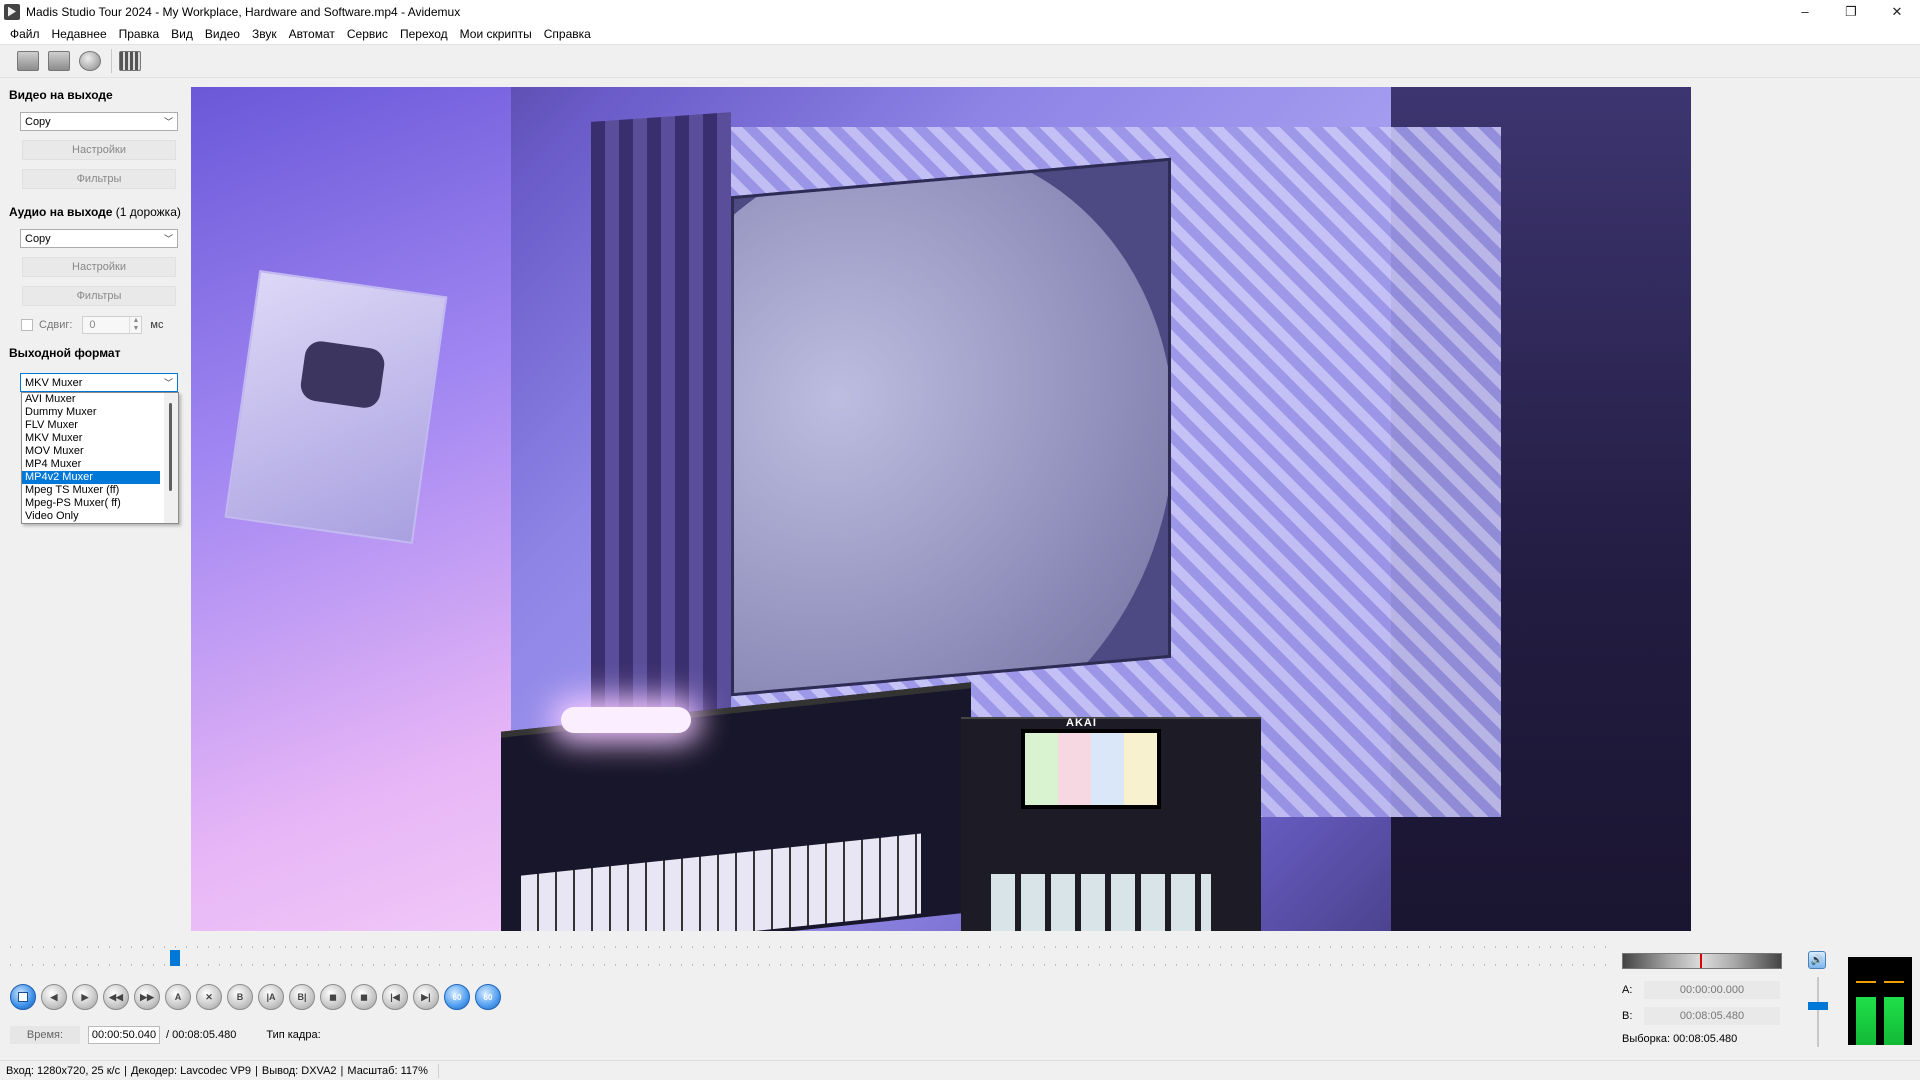 This screenshot has height=1080, width=1920. Describe the element at coordinates (148, 212) in the screenshot. I see `audio-track-note: (1 дорожка)` at that location.